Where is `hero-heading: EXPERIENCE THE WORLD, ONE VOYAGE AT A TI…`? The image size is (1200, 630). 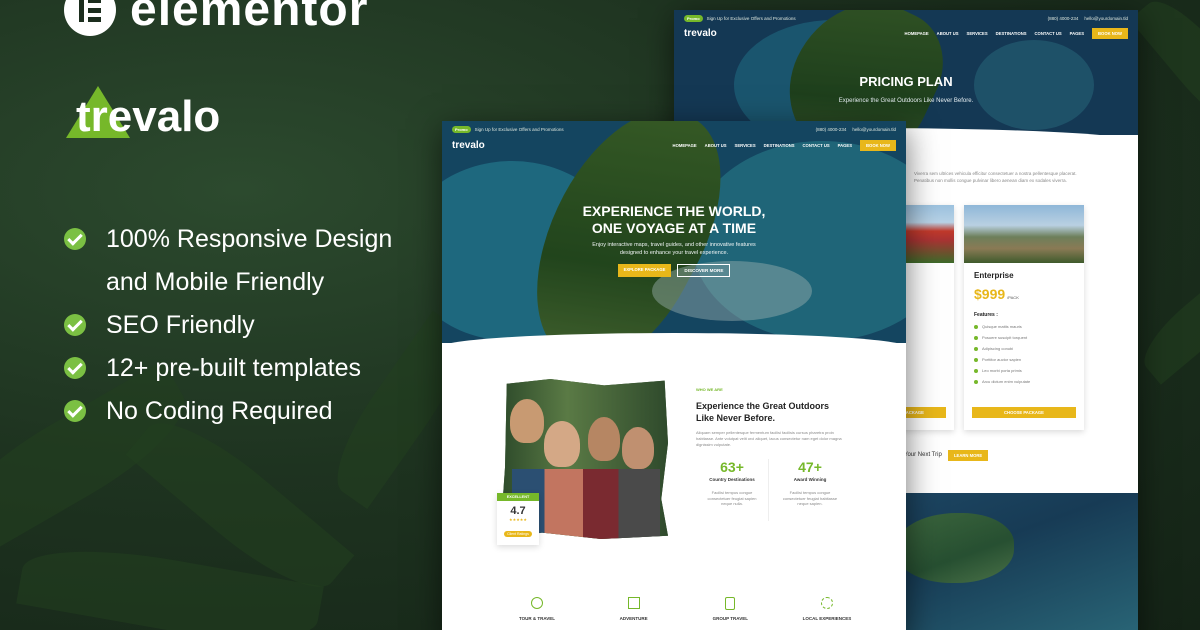
hero-heading: EXPERIENCE THE WORLD, ONE VOYAGE AT A TI… is located at coordinates (674, 220).